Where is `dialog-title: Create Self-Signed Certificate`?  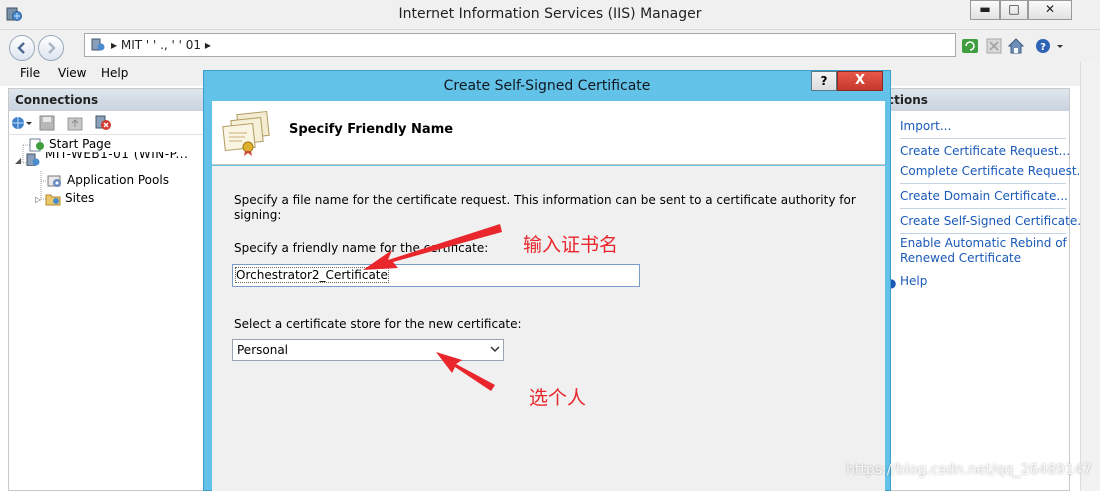 dialog-title: Create Self-Signed Certificate is located at coordinates (547, 86).